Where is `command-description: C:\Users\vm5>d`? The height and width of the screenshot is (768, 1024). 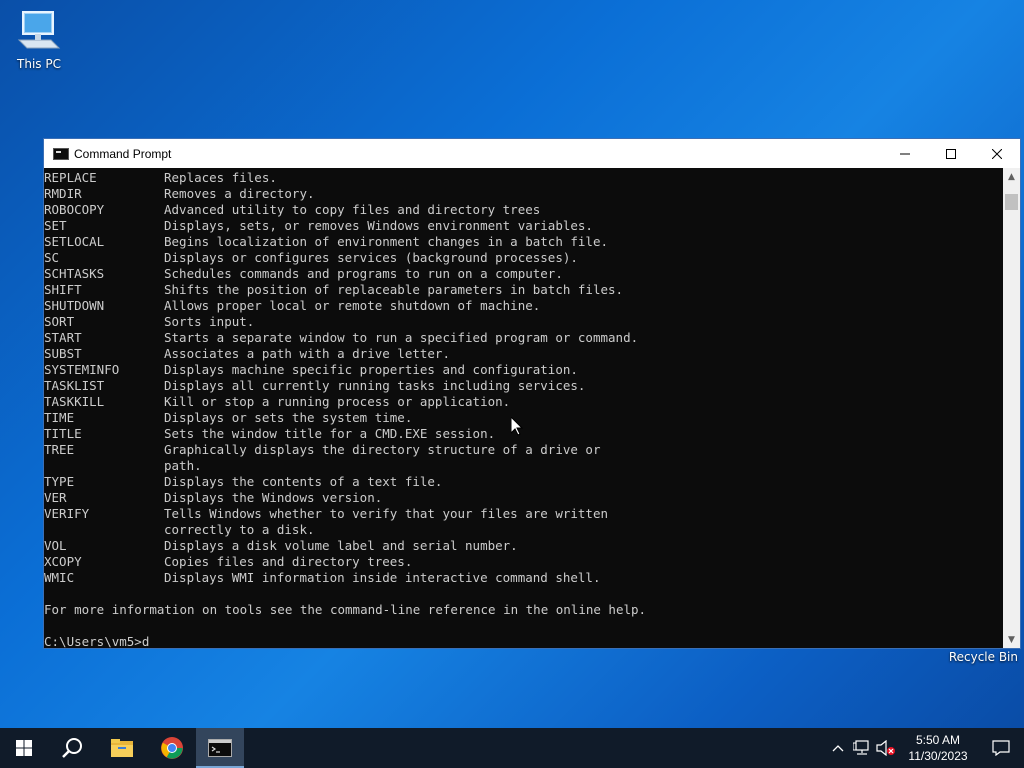 command-description: C:\Users\vm5>d is located at coordinates (97, 641).